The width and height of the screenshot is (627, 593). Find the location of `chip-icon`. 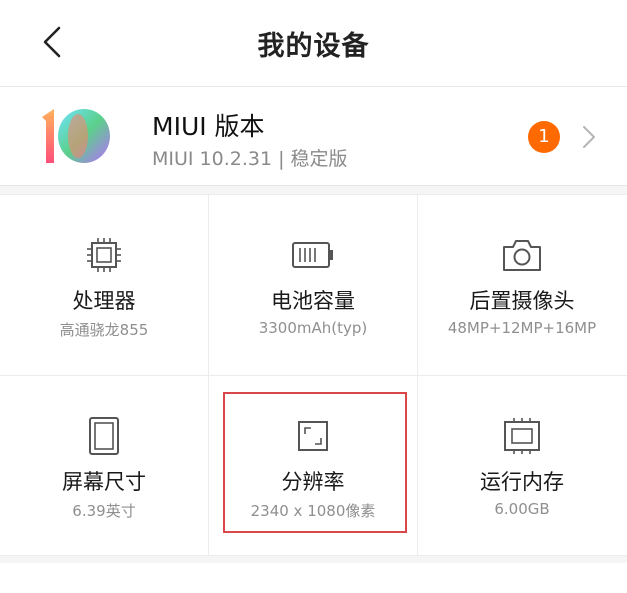

chip-icon is located at coordinates (104, 255).